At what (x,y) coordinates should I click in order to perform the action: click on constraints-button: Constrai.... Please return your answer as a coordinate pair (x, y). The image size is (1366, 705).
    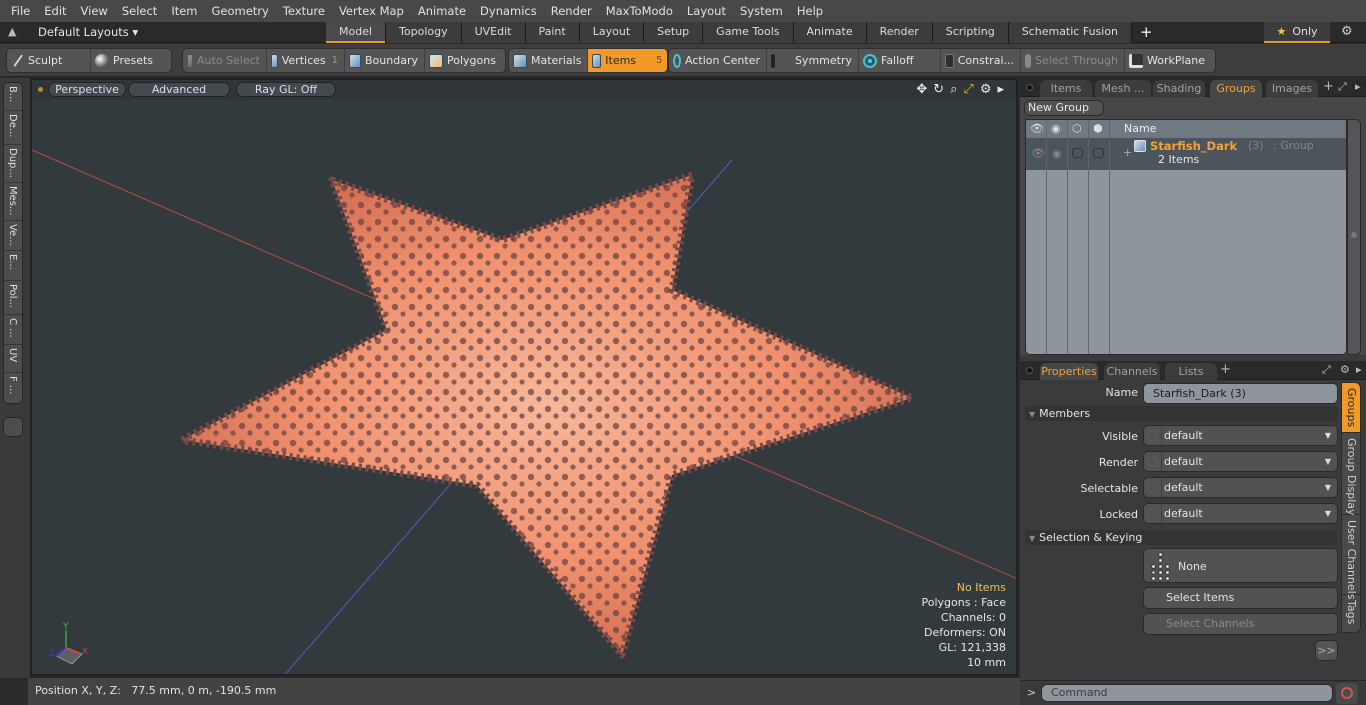
    Looking at the image, I should click on (981, 60).